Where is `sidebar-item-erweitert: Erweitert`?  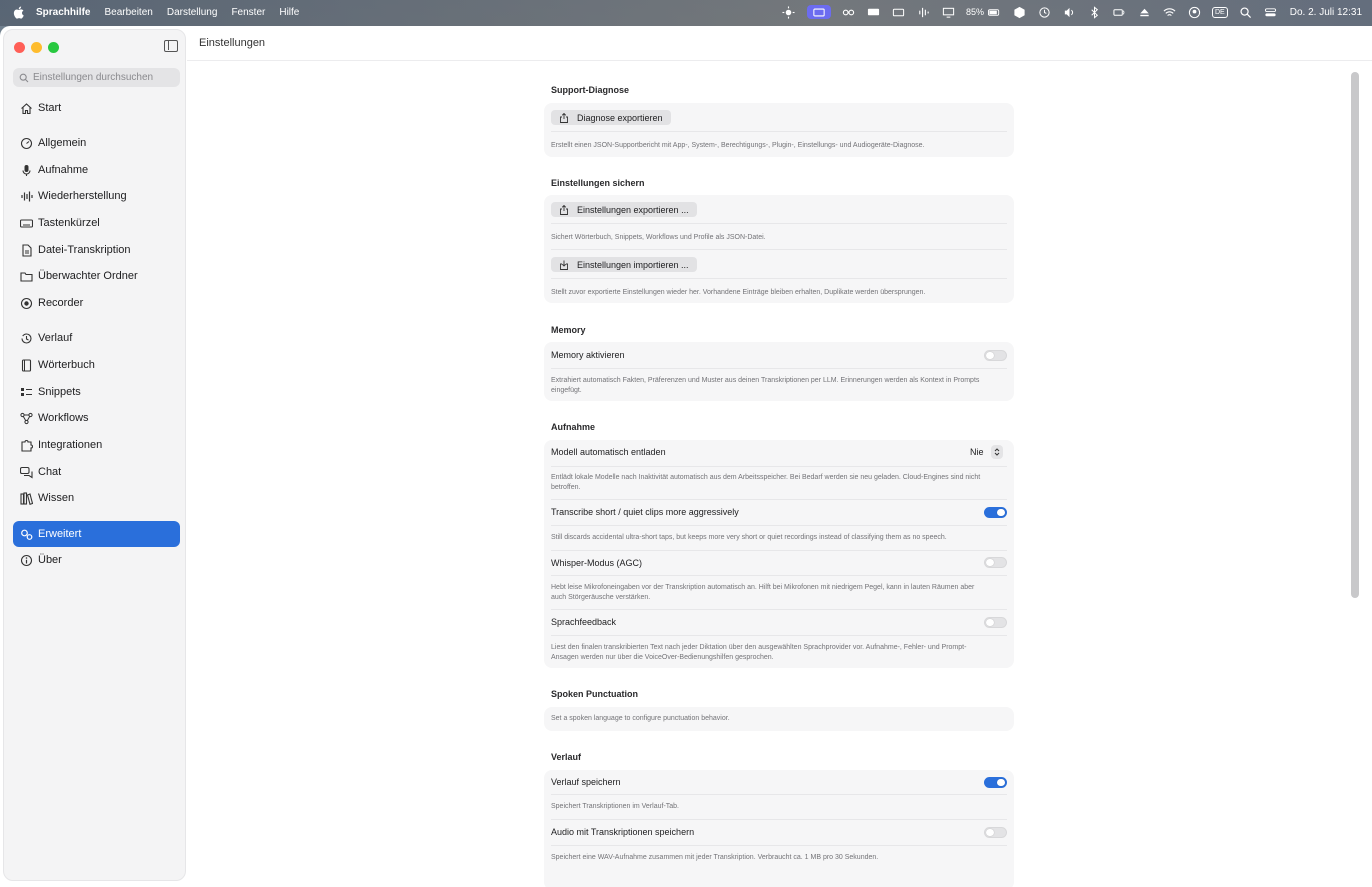 sidebar-item-erweitert: Erweitert is located at coordinates (96, 534).